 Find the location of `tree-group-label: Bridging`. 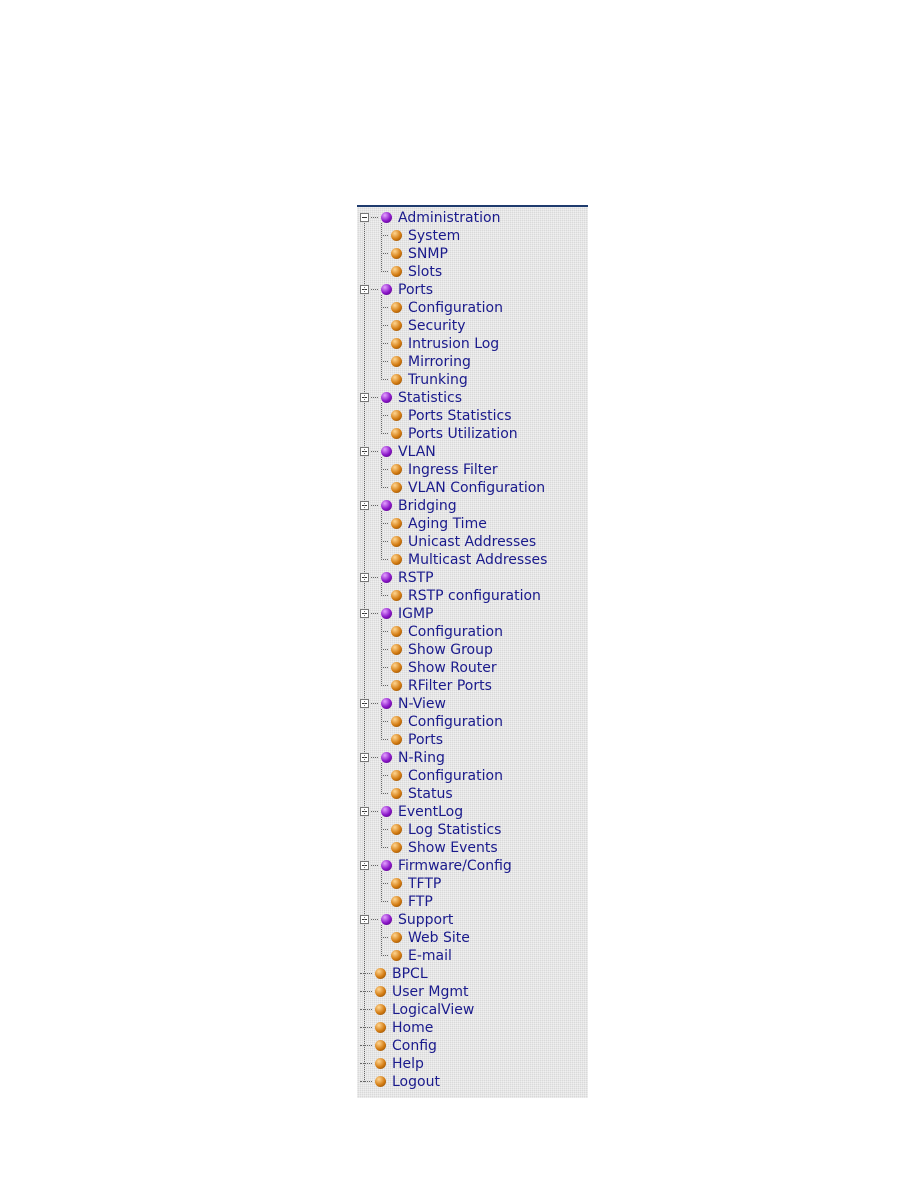

tree-group-label: Bridging is located at coordinates (427, 506).